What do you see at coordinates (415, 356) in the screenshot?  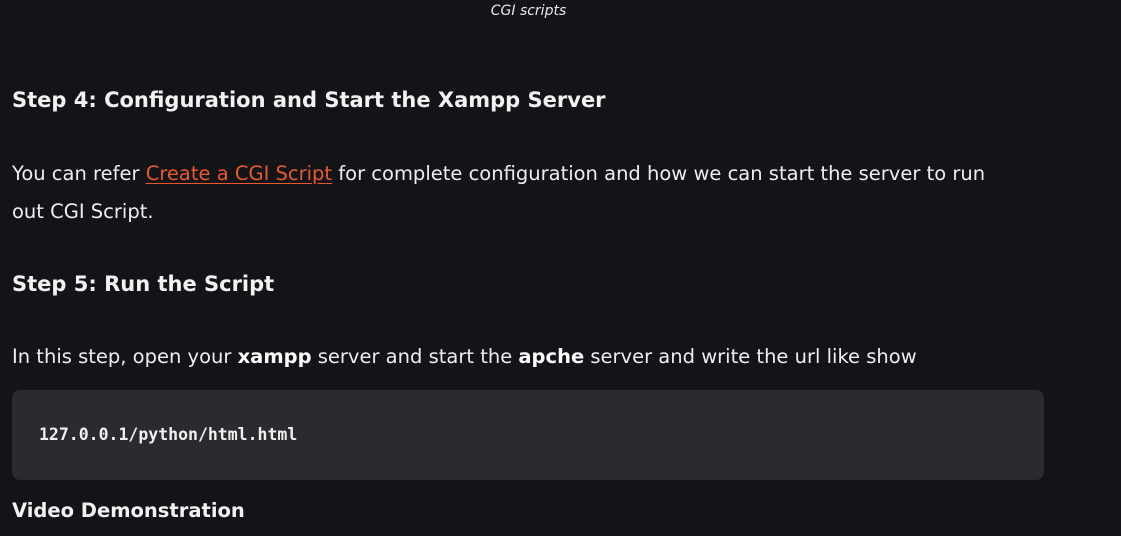 I see `step5-text-2: server and start the` at bounding box center [415, 356].